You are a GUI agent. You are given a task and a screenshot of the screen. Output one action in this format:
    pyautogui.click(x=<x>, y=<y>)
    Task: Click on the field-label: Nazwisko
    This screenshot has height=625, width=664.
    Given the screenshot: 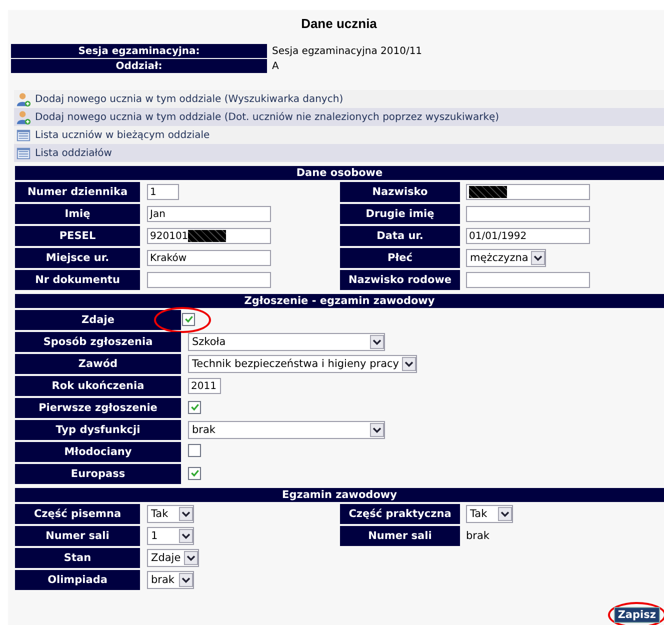 What is the action you would take?
    pyautogui.click(x=400, y=192)
    